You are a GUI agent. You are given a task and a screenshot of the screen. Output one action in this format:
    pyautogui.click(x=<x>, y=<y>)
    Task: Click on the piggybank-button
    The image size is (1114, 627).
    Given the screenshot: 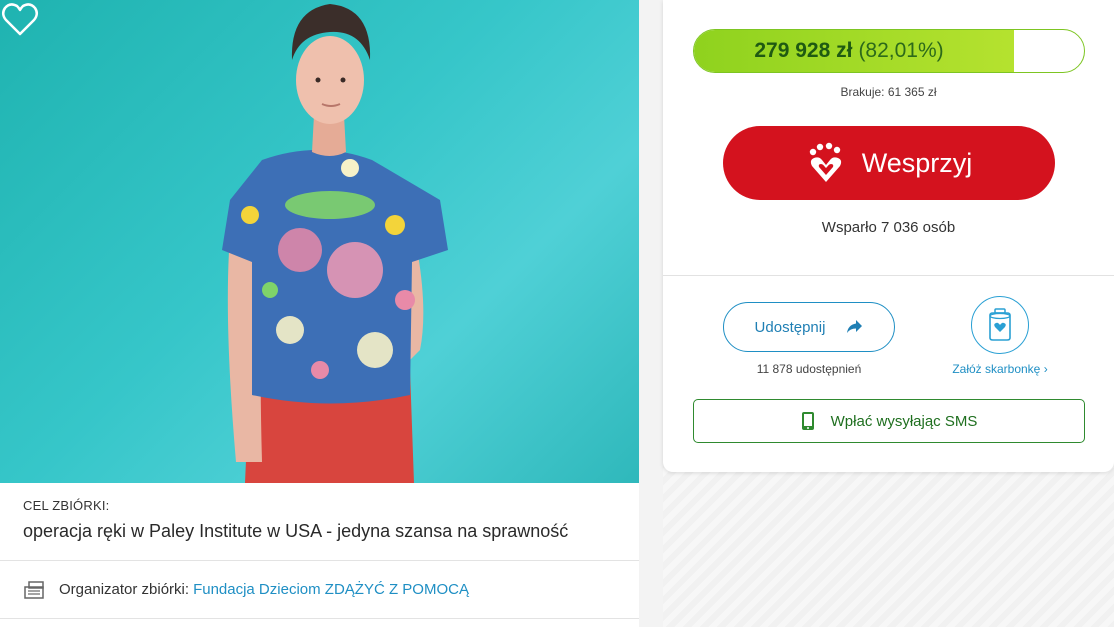 What is the action you would take?
    pyautogui.click(x=1000, y=325)
    